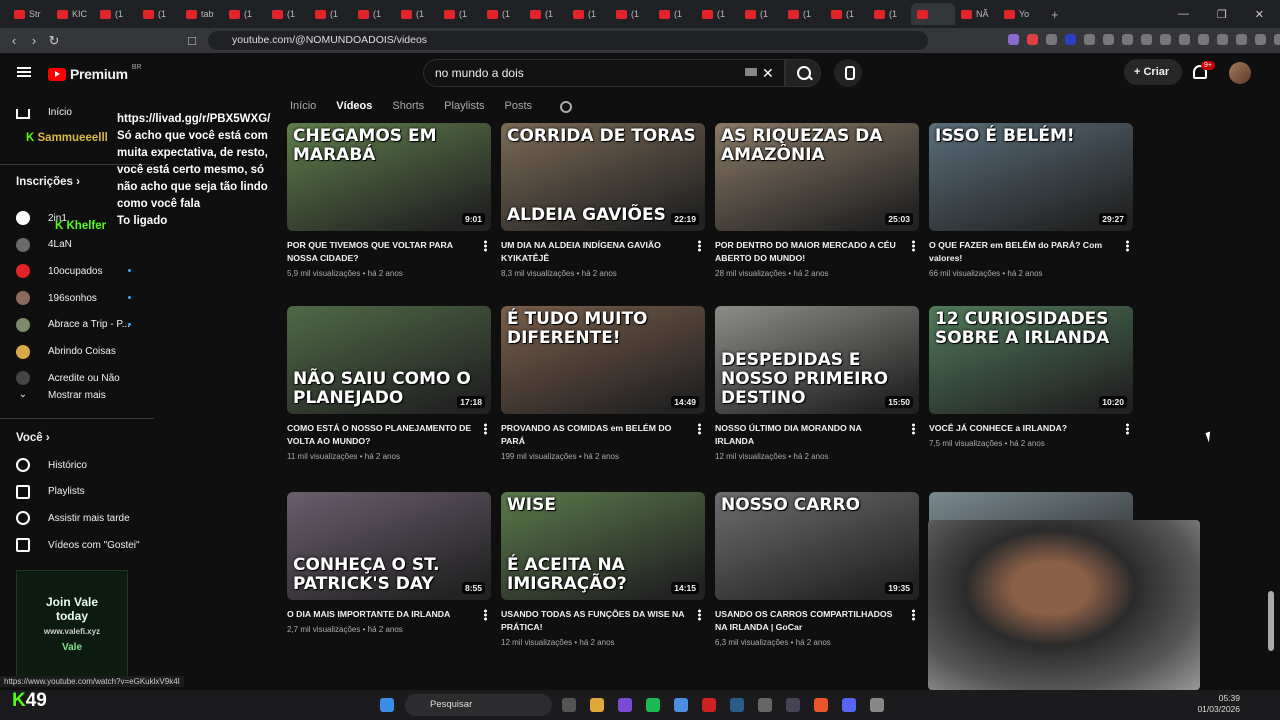 This screenshot has height=720, width=1280. I want to click on tab-1: Vídeos, so click(354, 106).